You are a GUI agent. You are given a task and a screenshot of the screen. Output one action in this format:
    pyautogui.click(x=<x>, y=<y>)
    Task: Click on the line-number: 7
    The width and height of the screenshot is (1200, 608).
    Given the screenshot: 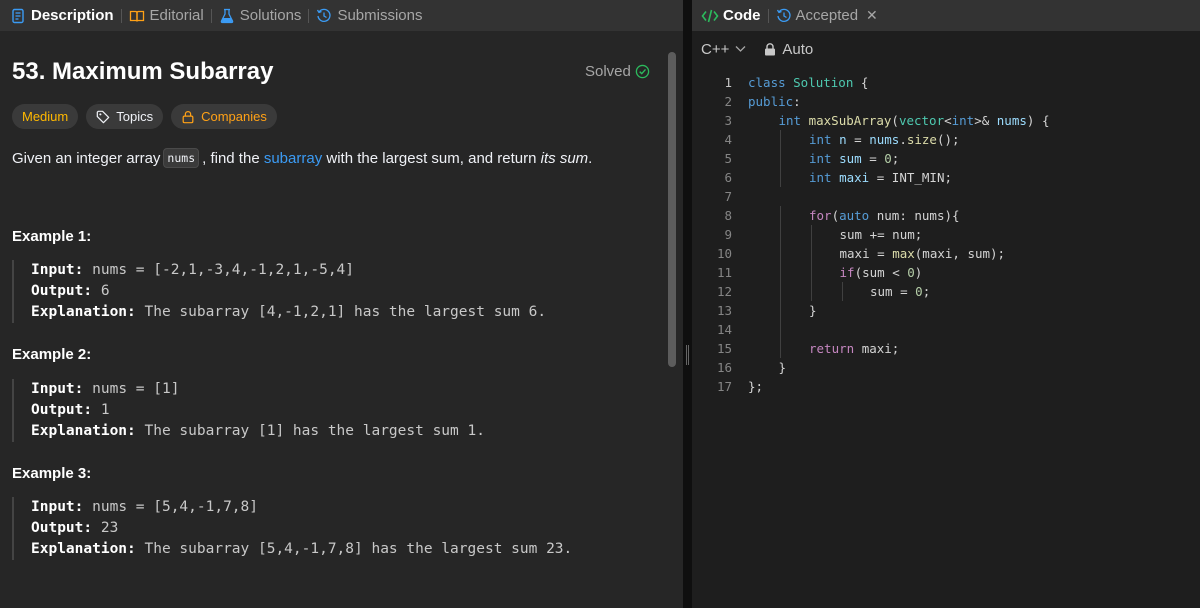 What is the action you would take?
    pyautogui.click(x=728, y=196)
    